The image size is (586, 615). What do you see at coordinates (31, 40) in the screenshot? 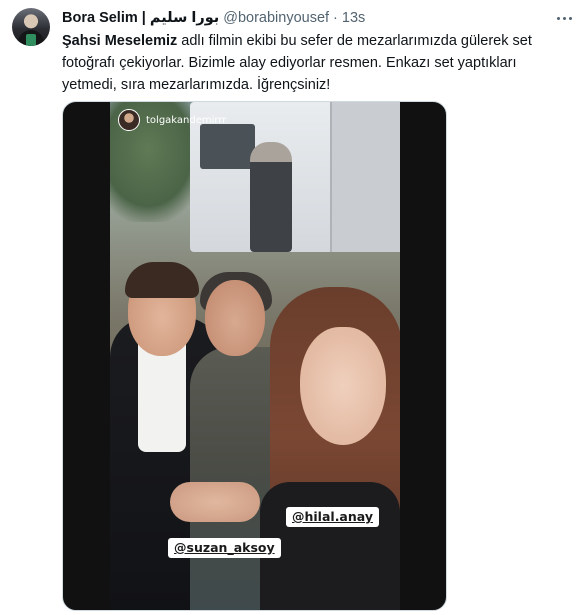
I see `avatar-accent` at bounding box center [31, 40].